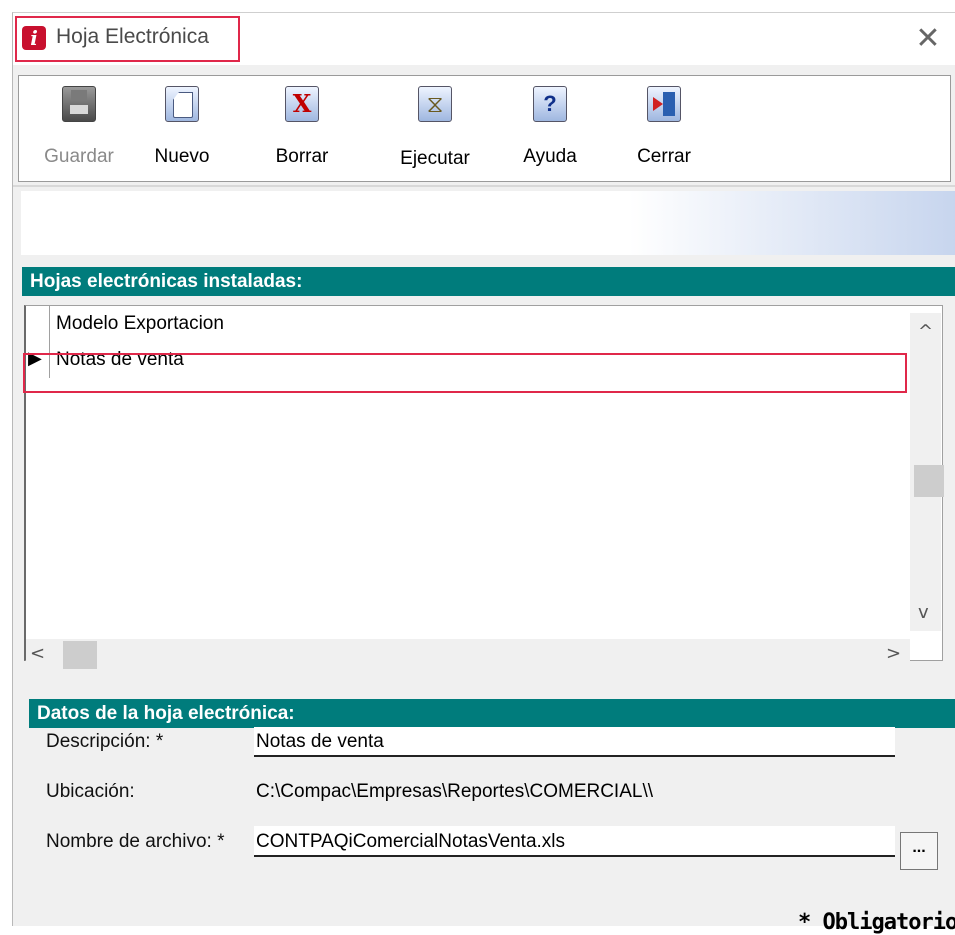 Image resolution: width=955 pixels, height=935 pixels. Describe the element at coordinates (79, 104) in the screenshot. I see `save-icon` at that location.